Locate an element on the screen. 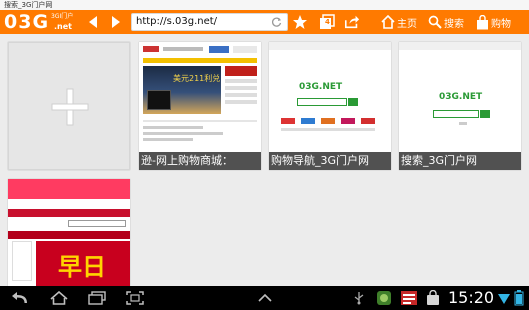  back-button is located at coordinates (93, 22).